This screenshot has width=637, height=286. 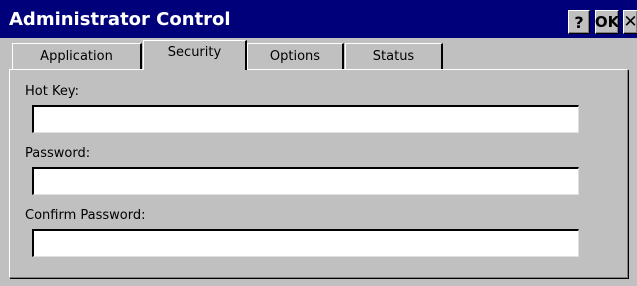 I want to click on confirm-password-field, so click(x=305, y=243).